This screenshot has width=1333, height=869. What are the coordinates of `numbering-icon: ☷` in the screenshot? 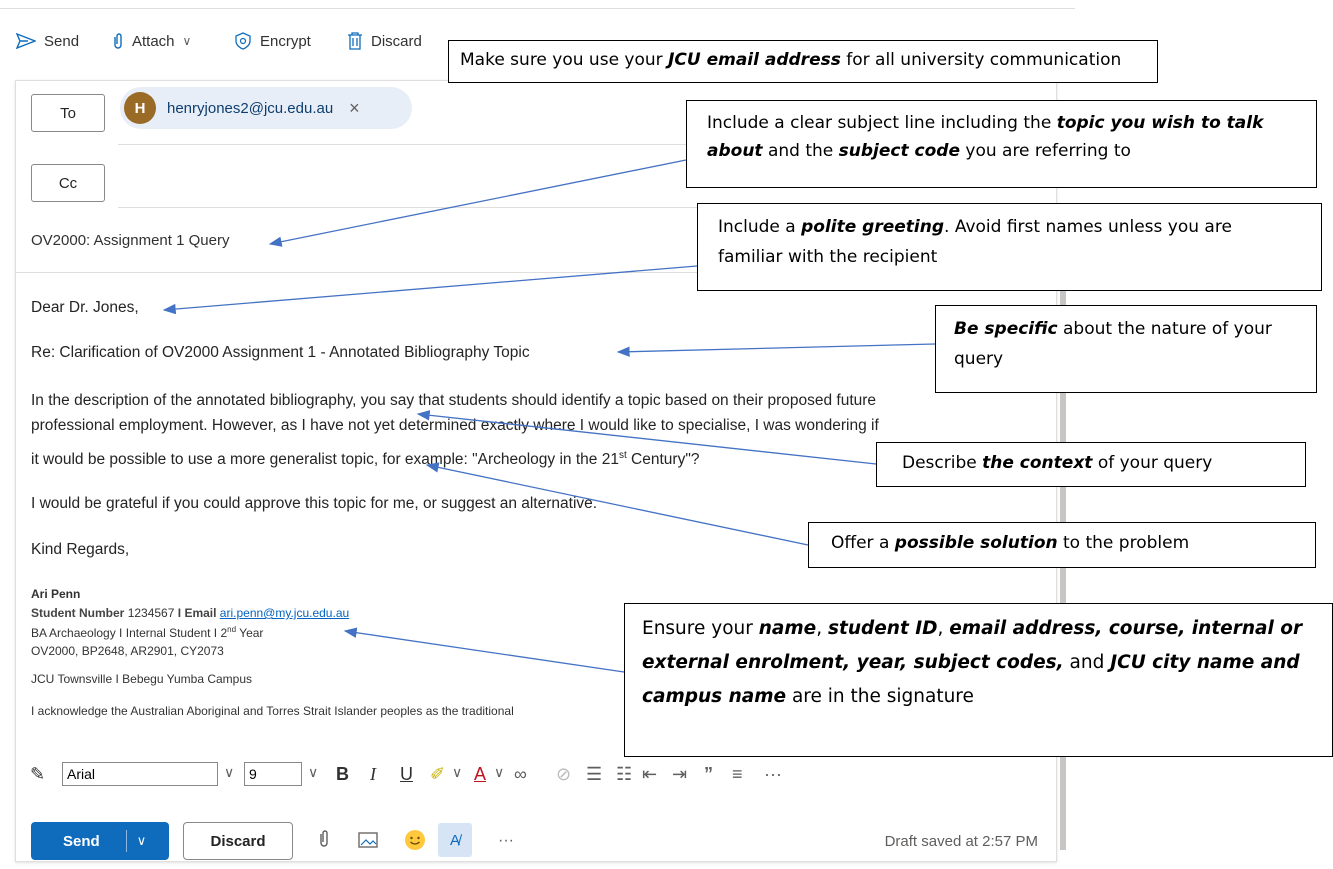 It's located at (624, 774).